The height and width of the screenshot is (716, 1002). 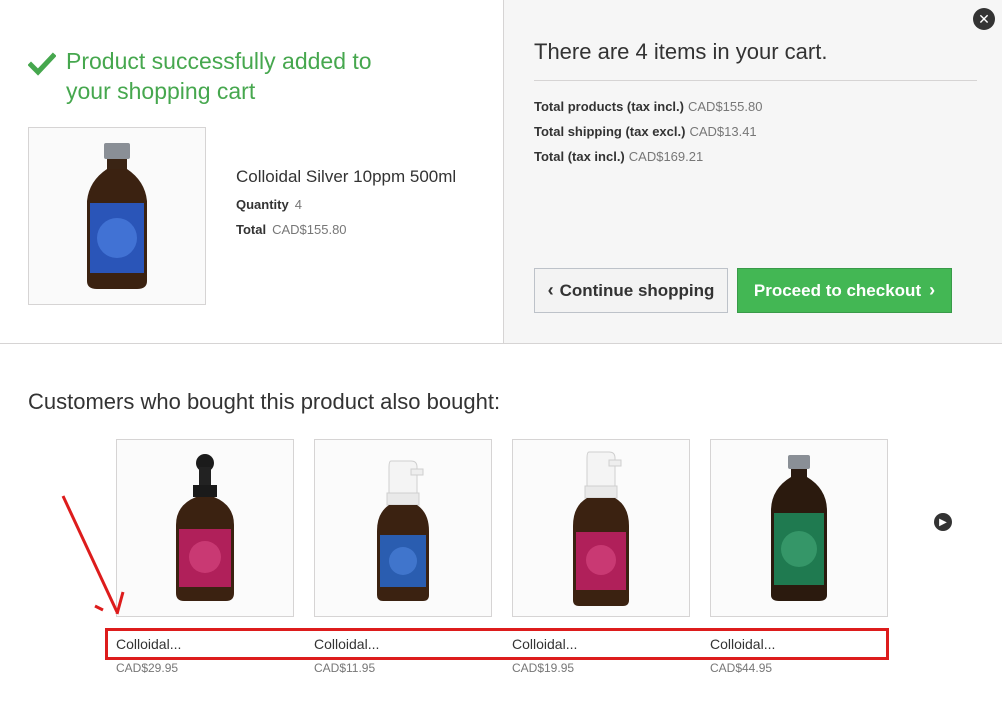 I want to click on product-quantity: Quantity 4, so click(x=269, y=204).